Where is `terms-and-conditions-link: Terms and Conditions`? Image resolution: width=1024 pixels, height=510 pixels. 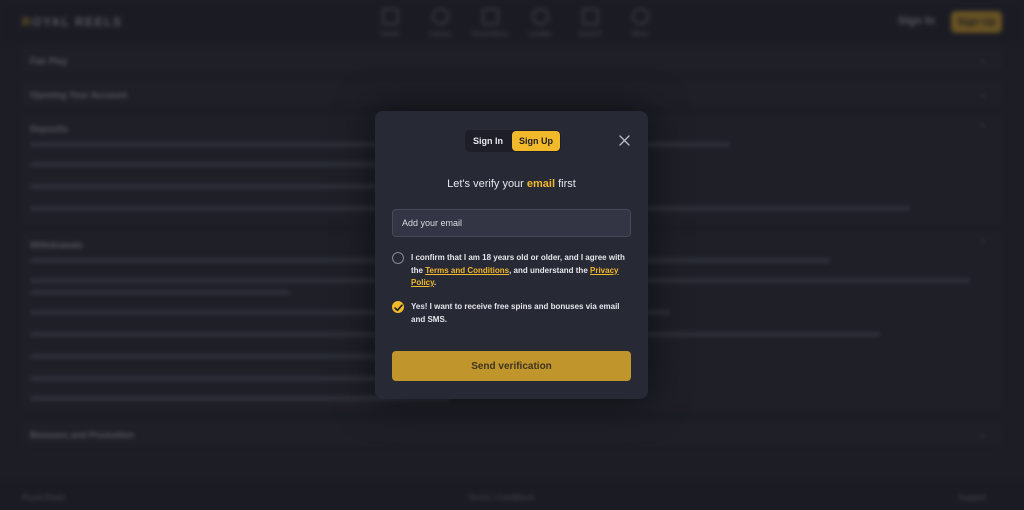 terms-and-conditions-link: Terms and Conditions is located at coordinates (467, 270).